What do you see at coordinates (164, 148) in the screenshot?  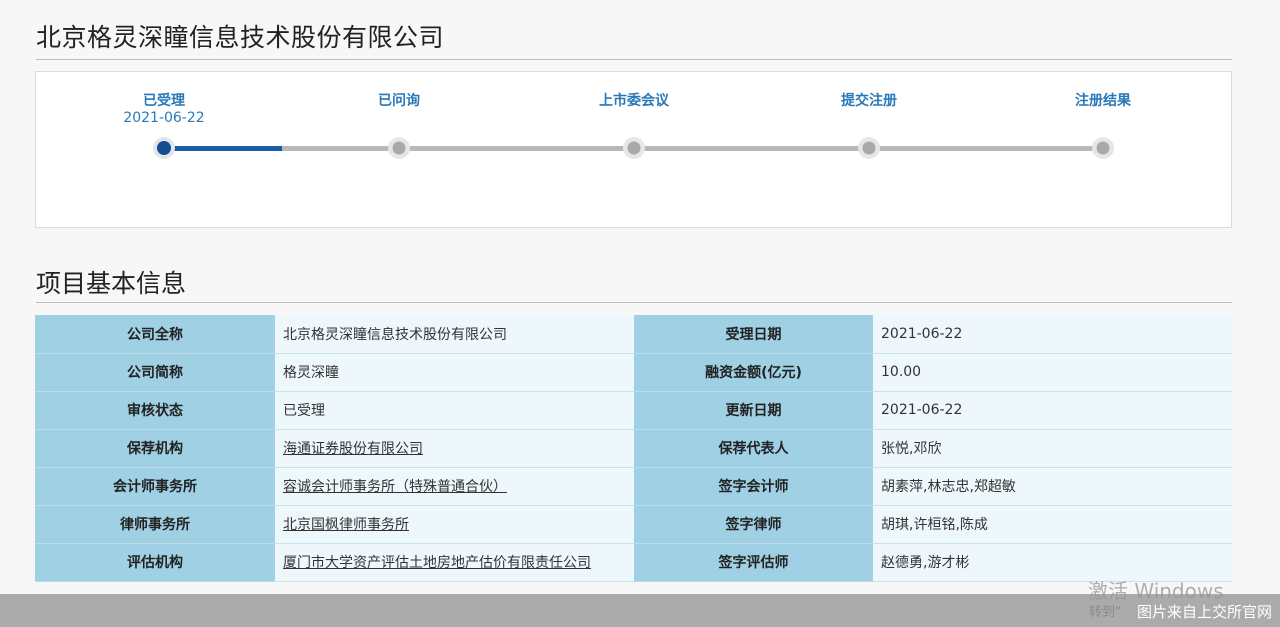 I see `step-dot-accepted` at bounding box center [164, 148].